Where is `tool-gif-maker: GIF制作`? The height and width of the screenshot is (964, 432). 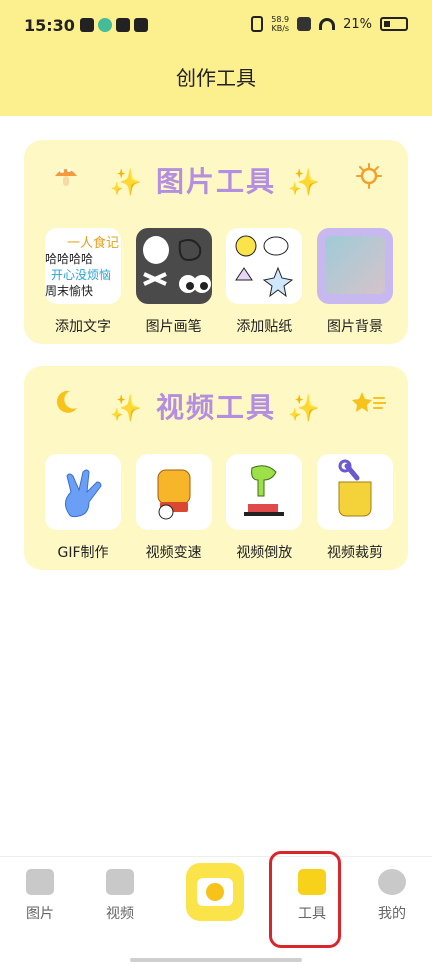
tool-gif-maker: GIF制作 is located at coordinates (83, 508).